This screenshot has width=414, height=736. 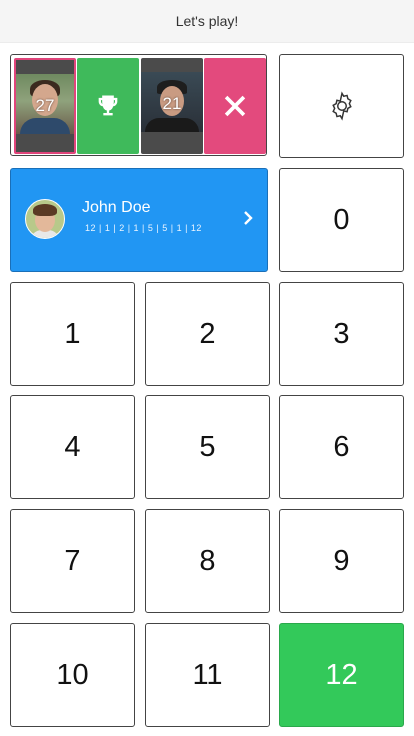 What do you see at coordinates (72, 334) in the screenshot?
I see `key-1: 1` at bounding box center [72, 334].